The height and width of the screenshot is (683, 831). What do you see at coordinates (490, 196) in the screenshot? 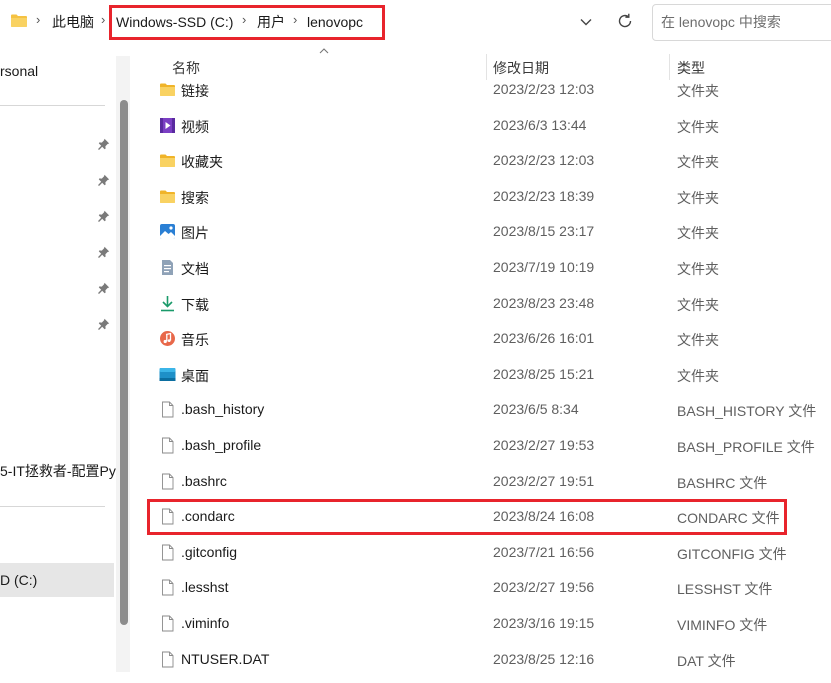
I see `file-row: 搜索 2023/2/23 18:39 文件夹` at bounding box center [490, 196].